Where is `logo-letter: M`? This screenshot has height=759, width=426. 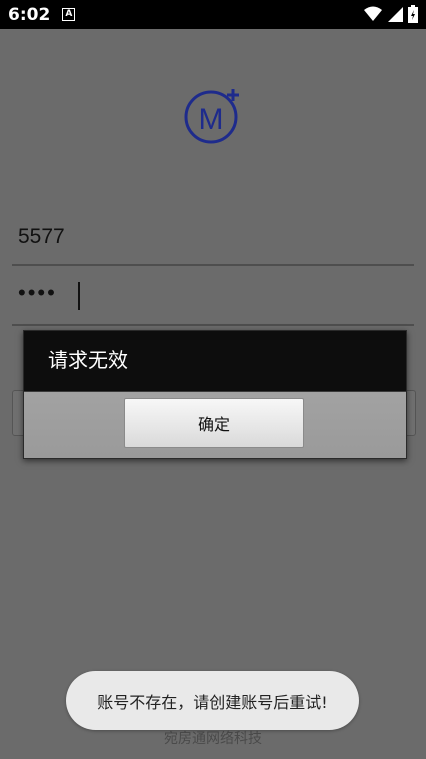
logo-letter: M is located at coordinates (211, 119).